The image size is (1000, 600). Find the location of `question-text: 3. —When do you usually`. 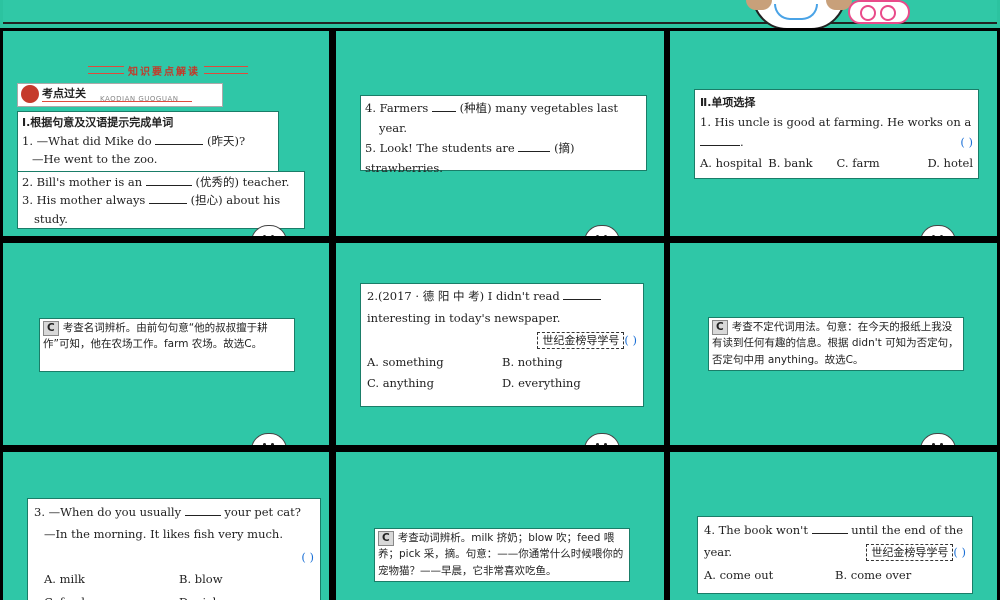

question-text: 3. —When do you usually is located at coordinates (108, 512).